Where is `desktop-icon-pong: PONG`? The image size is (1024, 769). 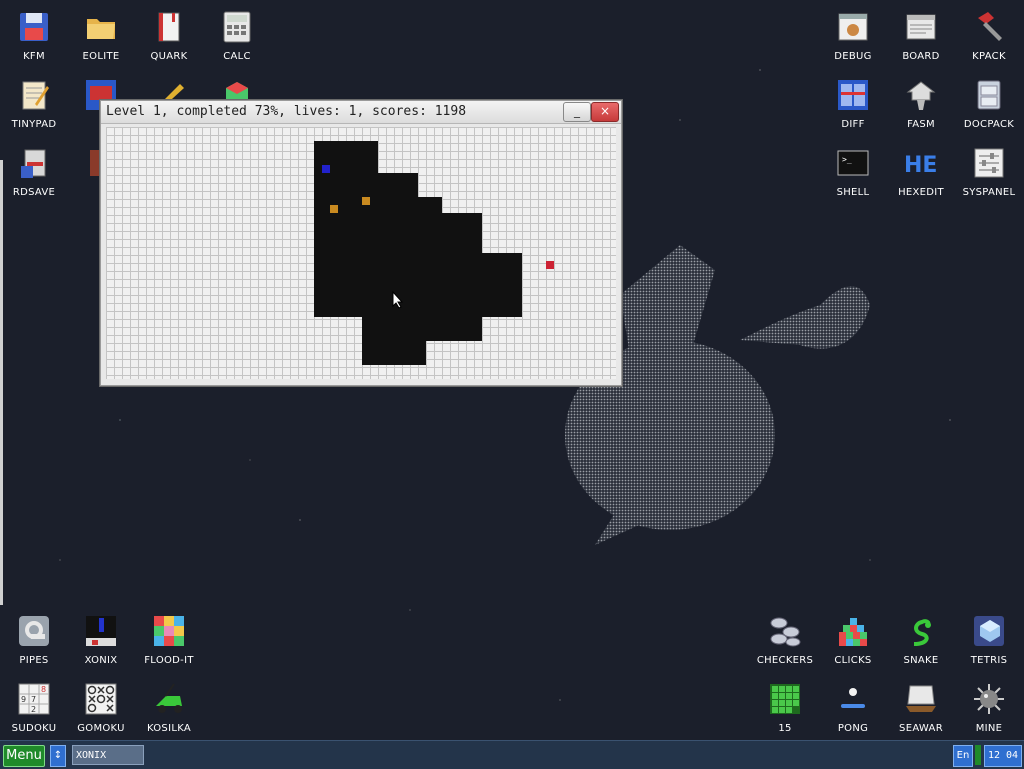
desktop-icon-pong: PONG is located at coordinates (853, 708).